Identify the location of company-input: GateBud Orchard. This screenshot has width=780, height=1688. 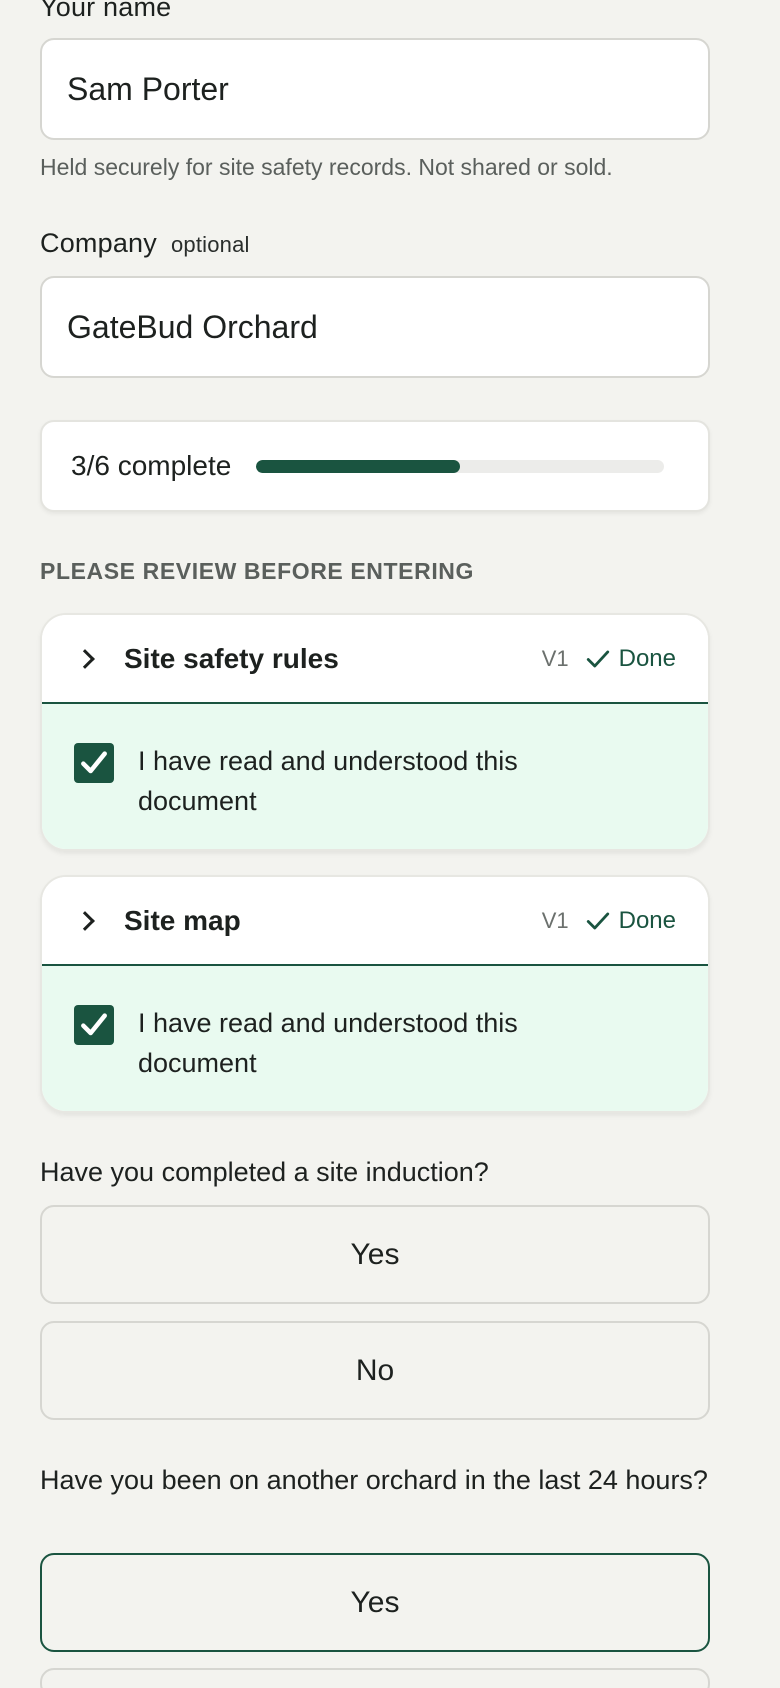
(375, 327).